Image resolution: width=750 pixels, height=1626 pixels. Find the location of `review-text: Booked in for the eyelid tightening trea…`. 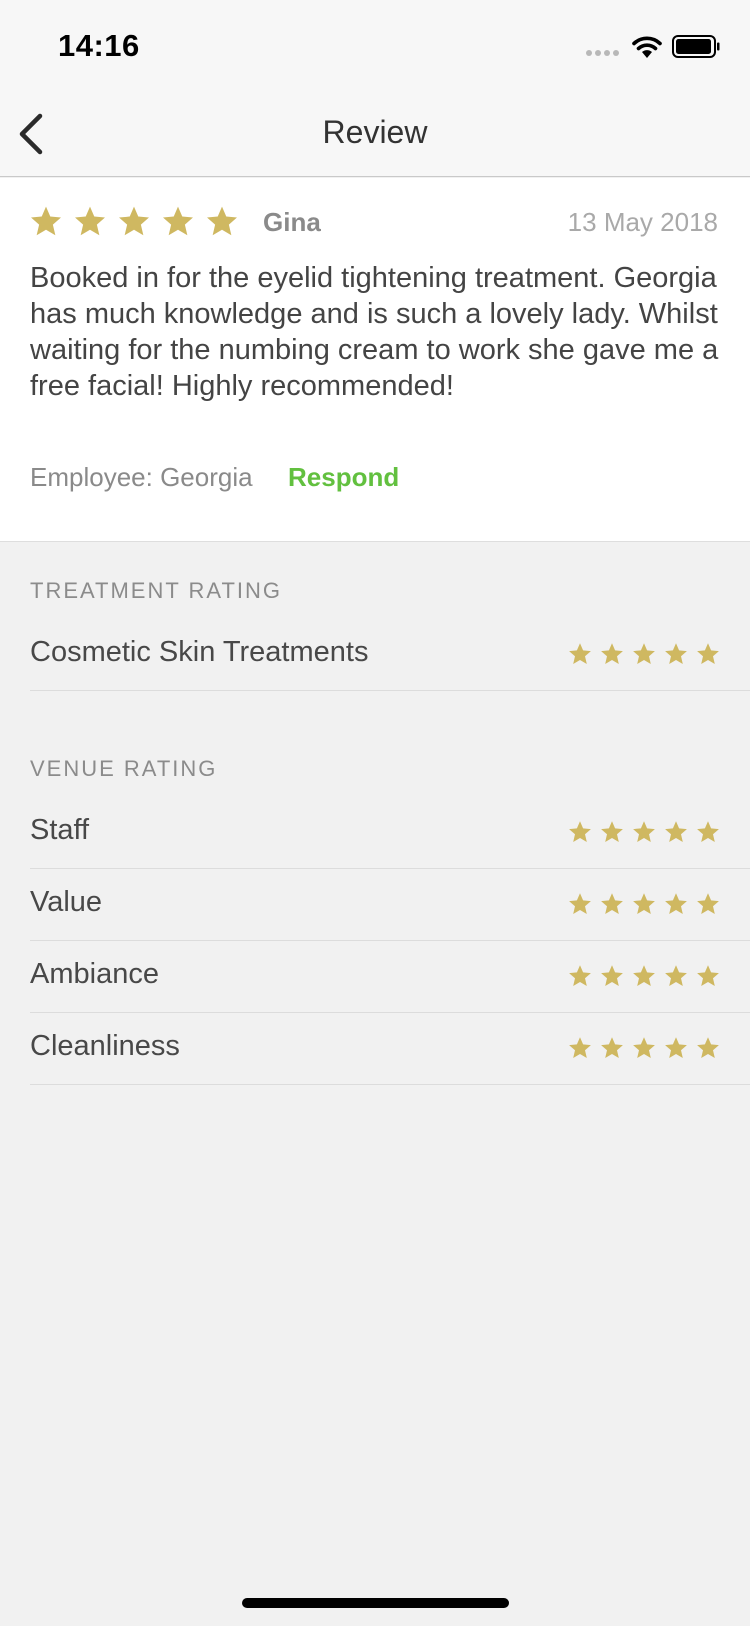

review-text: Booked in for the eyelid tightening trea… is located at coordinates (374, 332).